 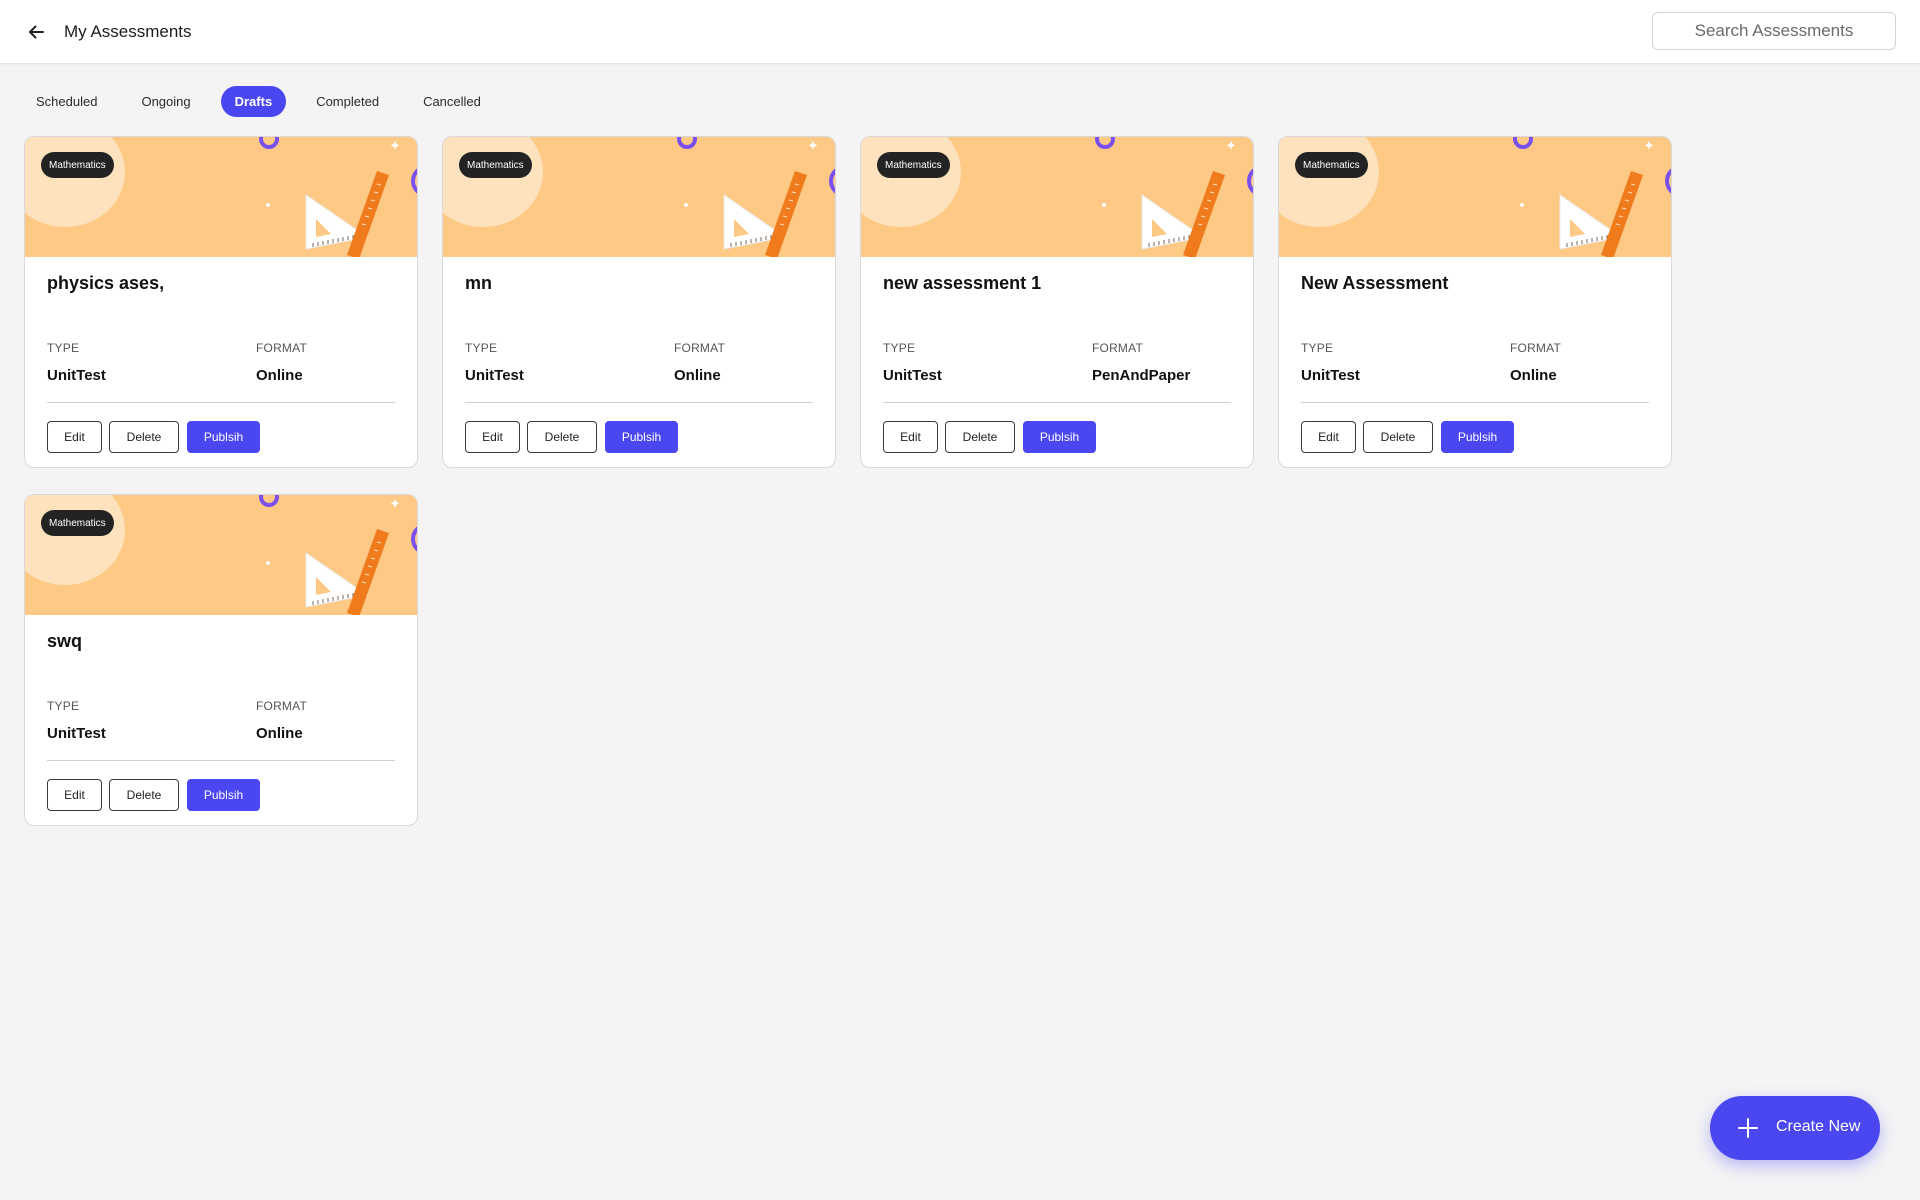 I want to click on back-button, so click(x=36, y=32).